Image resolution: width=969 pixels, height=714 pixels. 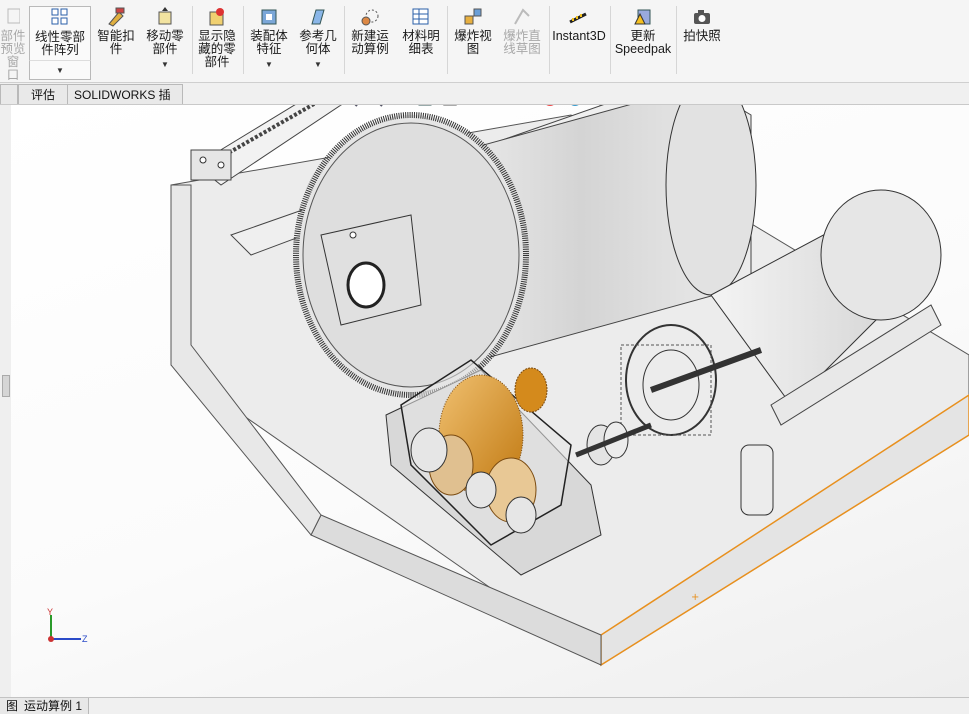 I want to click on exploded-view-icon, so click(x=473, y=17).